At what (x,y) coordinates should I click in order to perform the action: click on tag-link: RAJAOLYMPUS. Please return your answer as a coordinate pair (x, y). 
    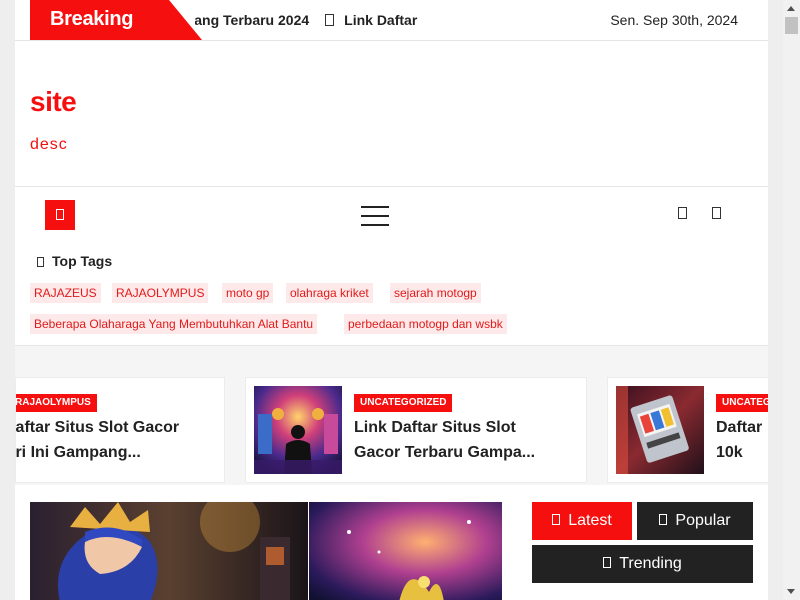
    Looking at the image, I should click on (160, 293).